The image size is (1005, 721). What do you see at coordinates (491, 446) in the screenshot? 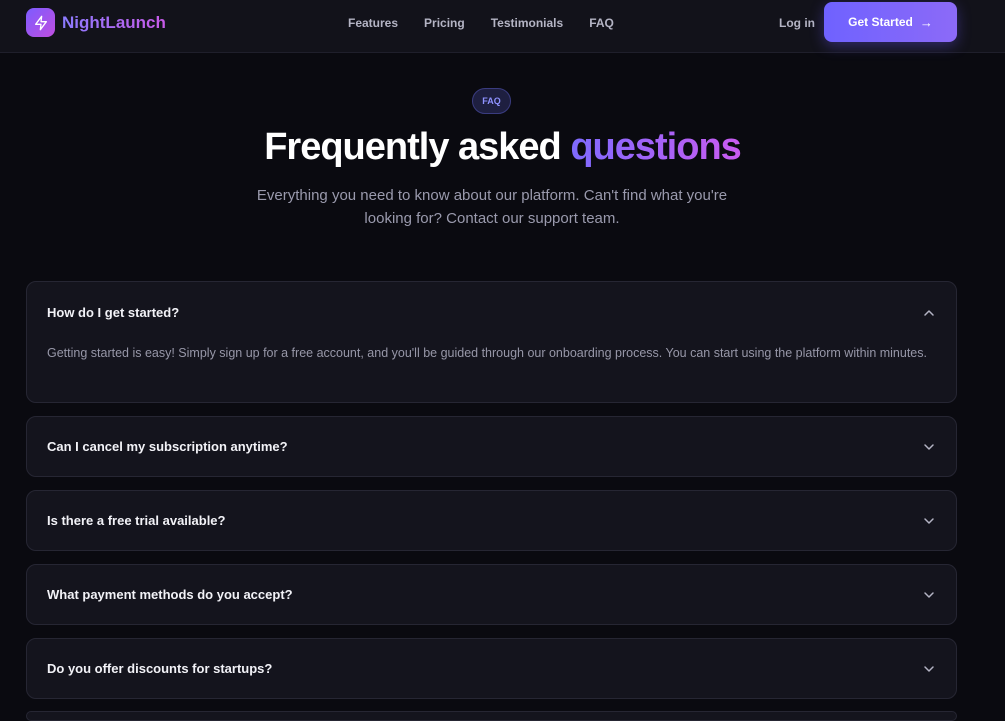
I see `faq-item-1: Can I cancel my subscription anytime?` at bounding box center [491, 446].